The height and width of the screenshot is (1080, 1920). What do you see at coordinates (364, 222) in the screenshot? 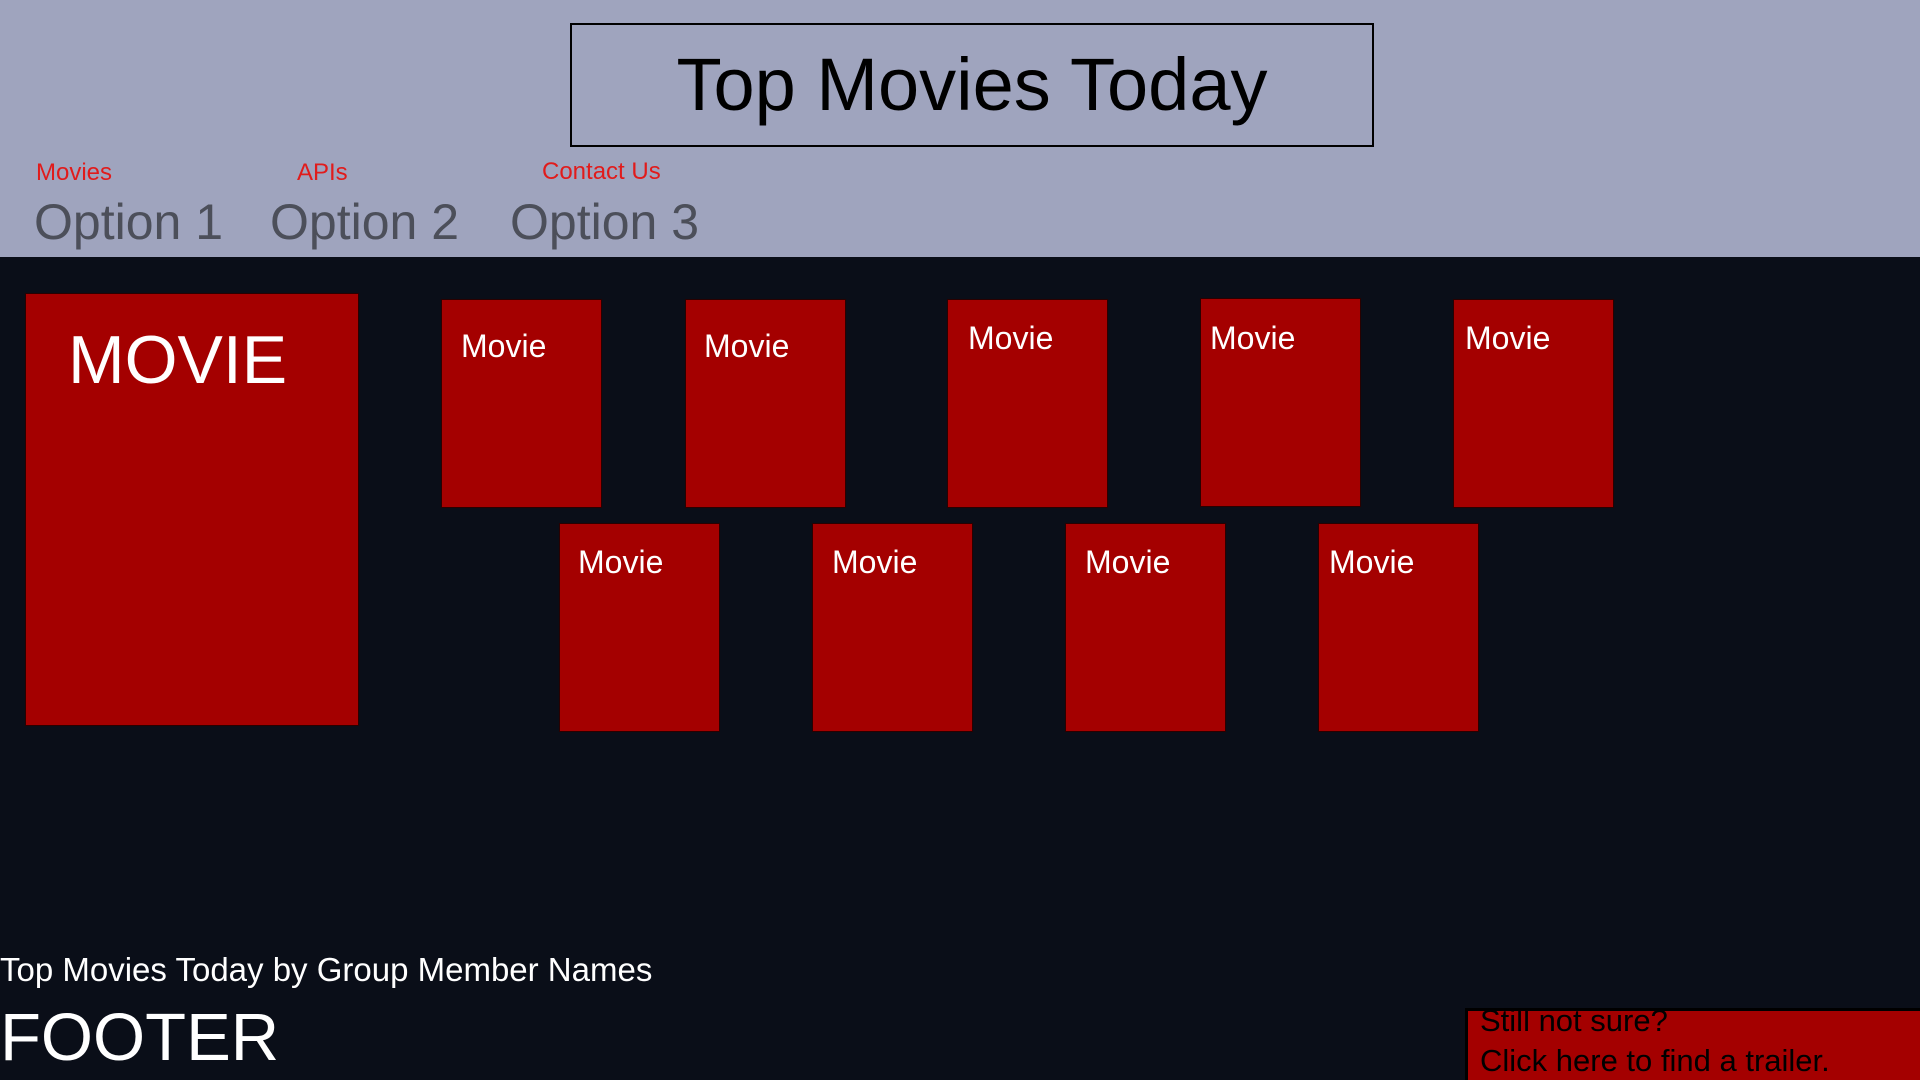
I see `nav-option-2: Option 2` at bounding box center [364, 222].